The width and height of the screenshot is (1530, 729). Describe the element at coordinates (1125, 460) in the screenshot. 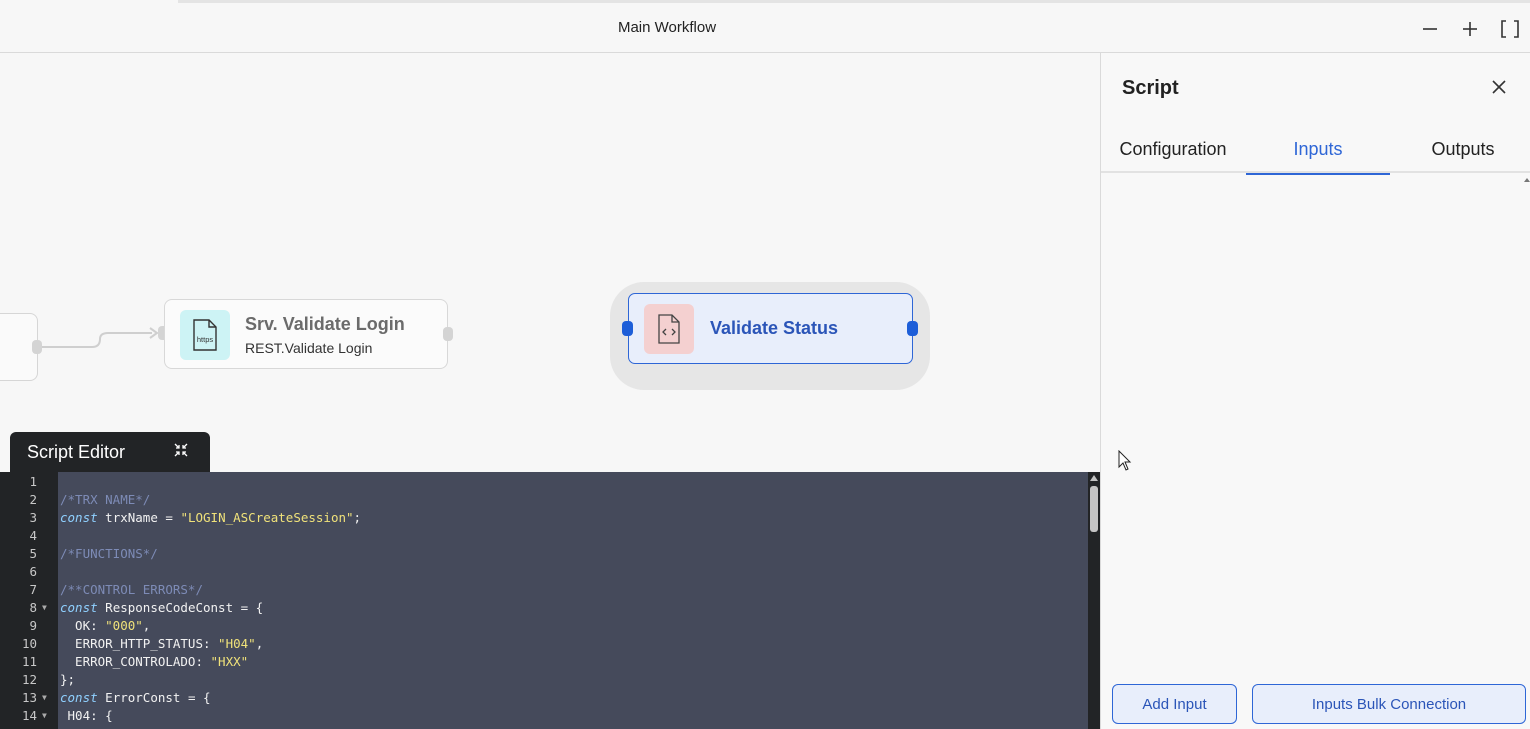

I see `mouse-cursor-icon` at that location.